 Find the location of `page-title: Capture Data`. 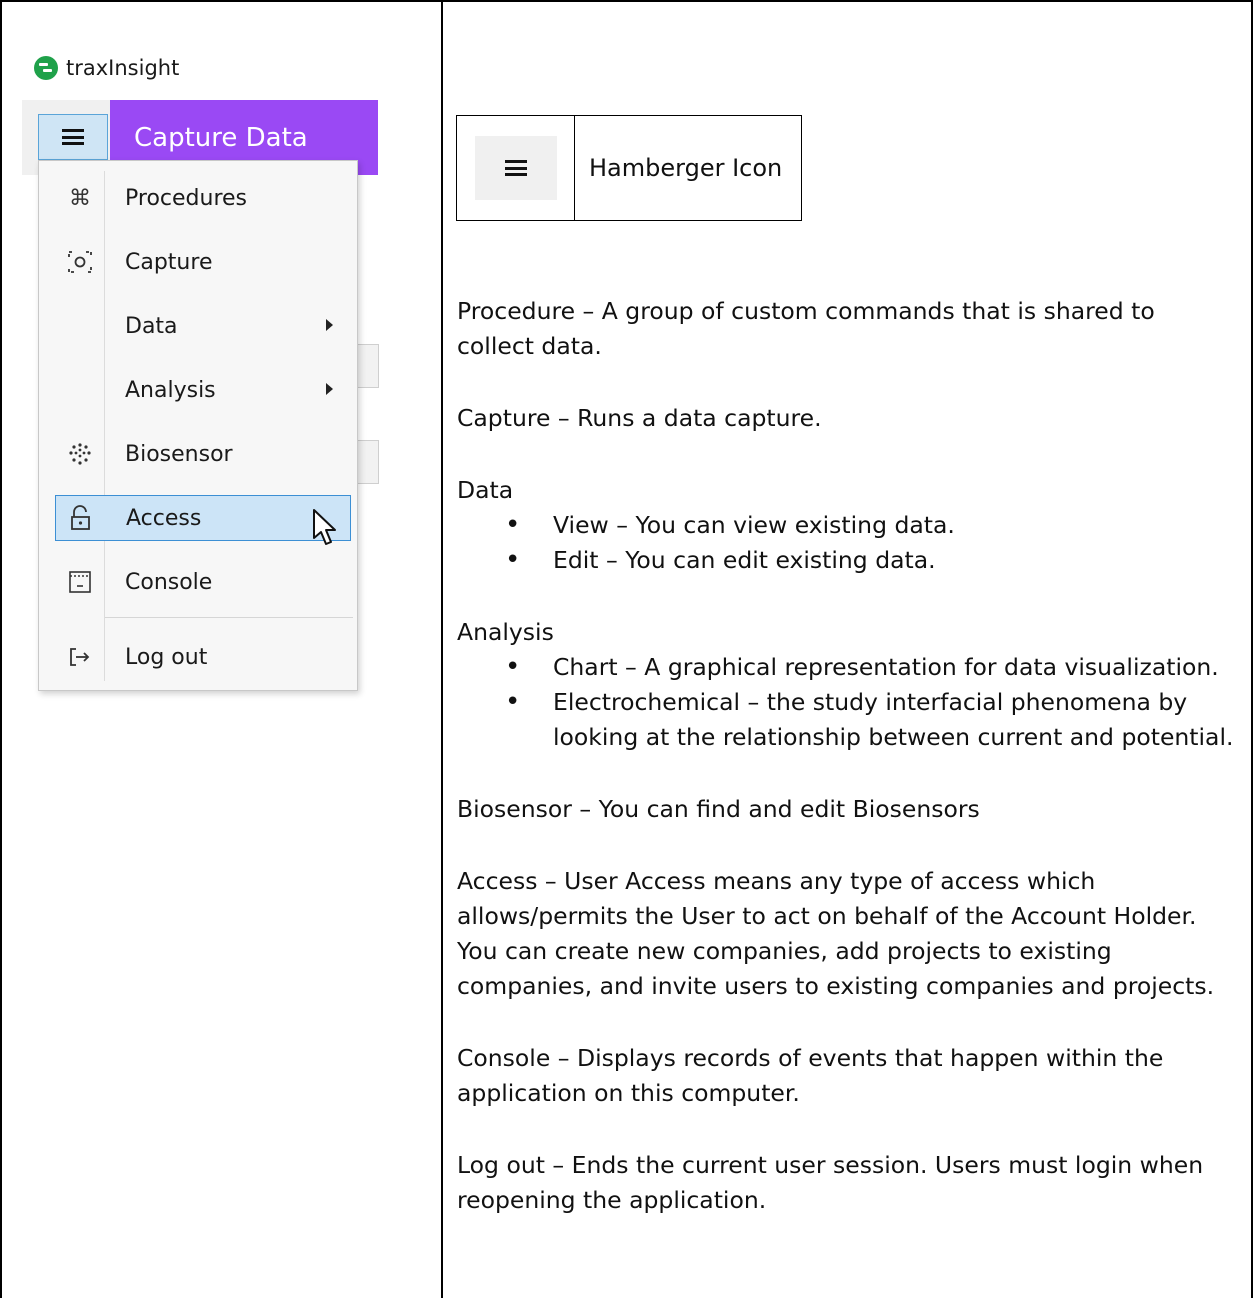

page-title: Capture Data is located at coordinates (221, 137).